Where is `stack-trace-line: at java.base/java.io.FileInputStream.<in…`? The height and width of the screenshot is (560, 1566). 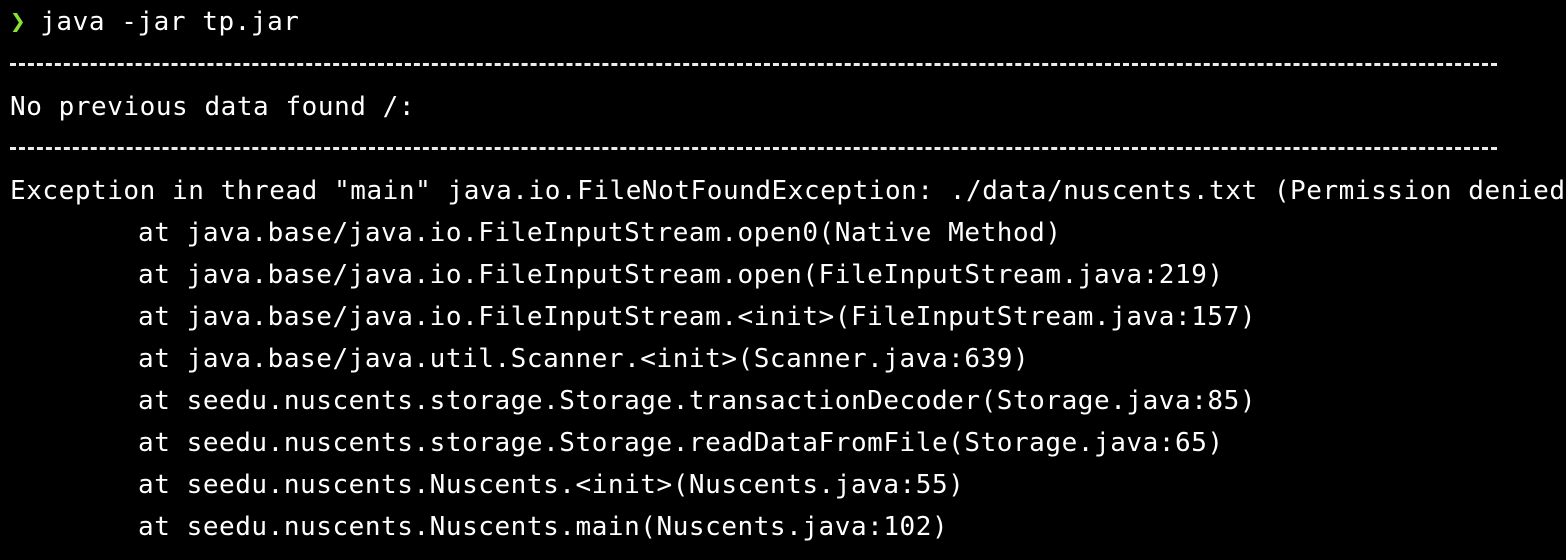 stack-trace-line: at java.base/java.io.FileInputStream.<in… is located at coordinates (697, 317).